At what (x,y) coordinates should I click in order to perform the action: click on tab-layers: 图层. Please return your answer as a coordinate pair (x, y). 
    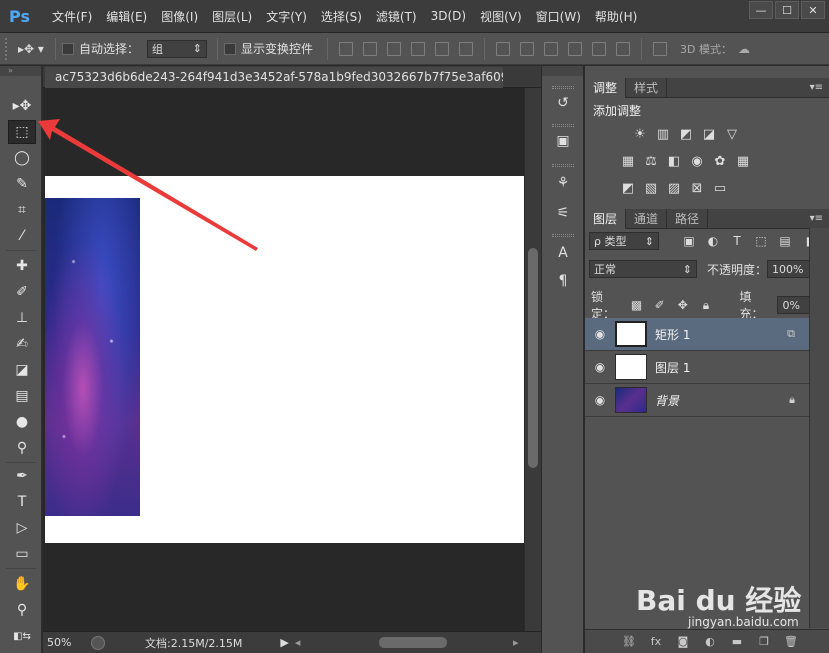
    Looking at the image, I should click on (606, 219).